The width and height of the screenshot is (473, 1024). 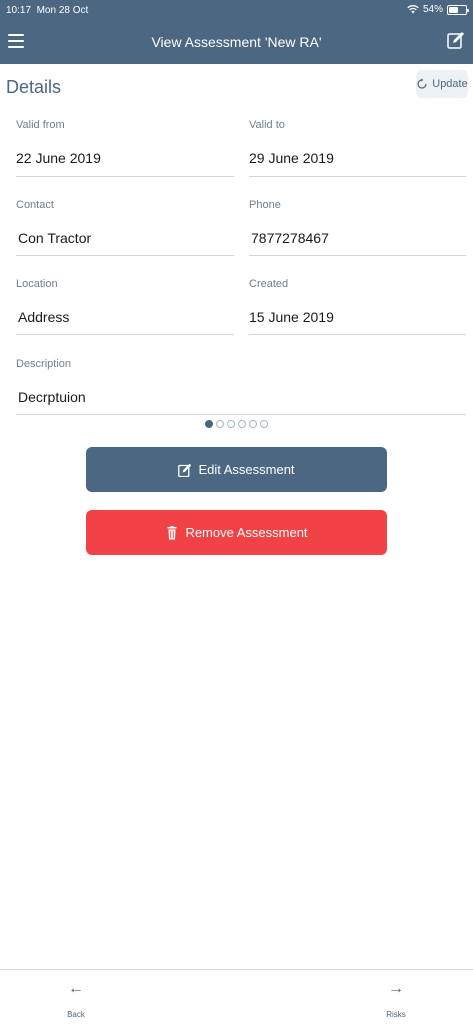 I want to click on field-value: Address, so click(x=44, y=317).